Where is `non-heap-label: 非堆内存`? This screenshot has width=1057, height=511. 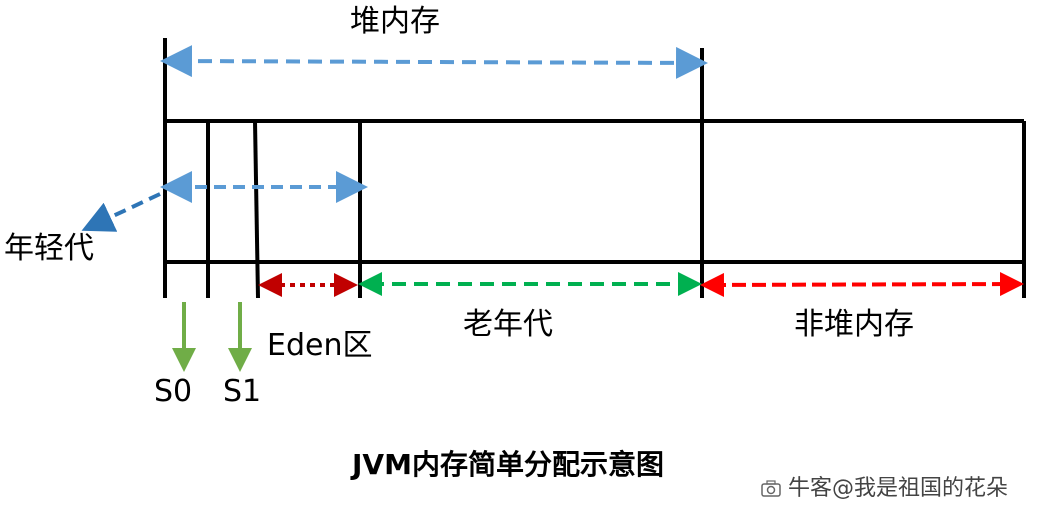
non-heap-label: 非堆内存 is located at coordinates (854, 324).